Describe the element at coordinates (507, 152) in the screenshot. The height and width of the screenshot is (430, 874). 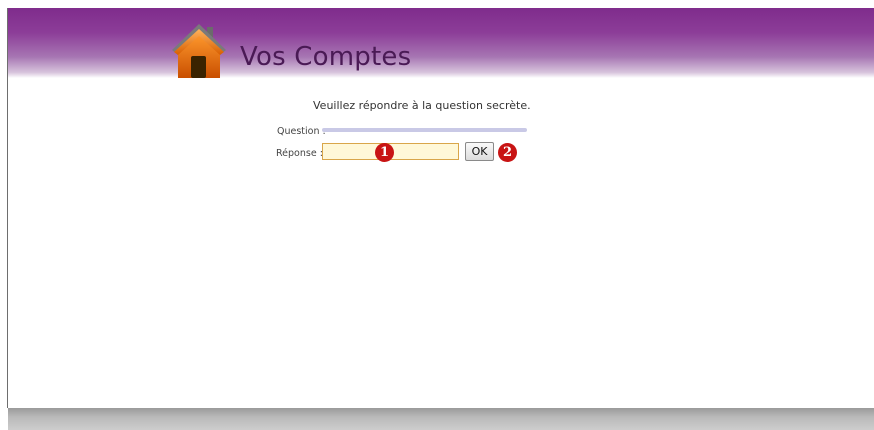
I see `callout-marker-2: 2` at that location.